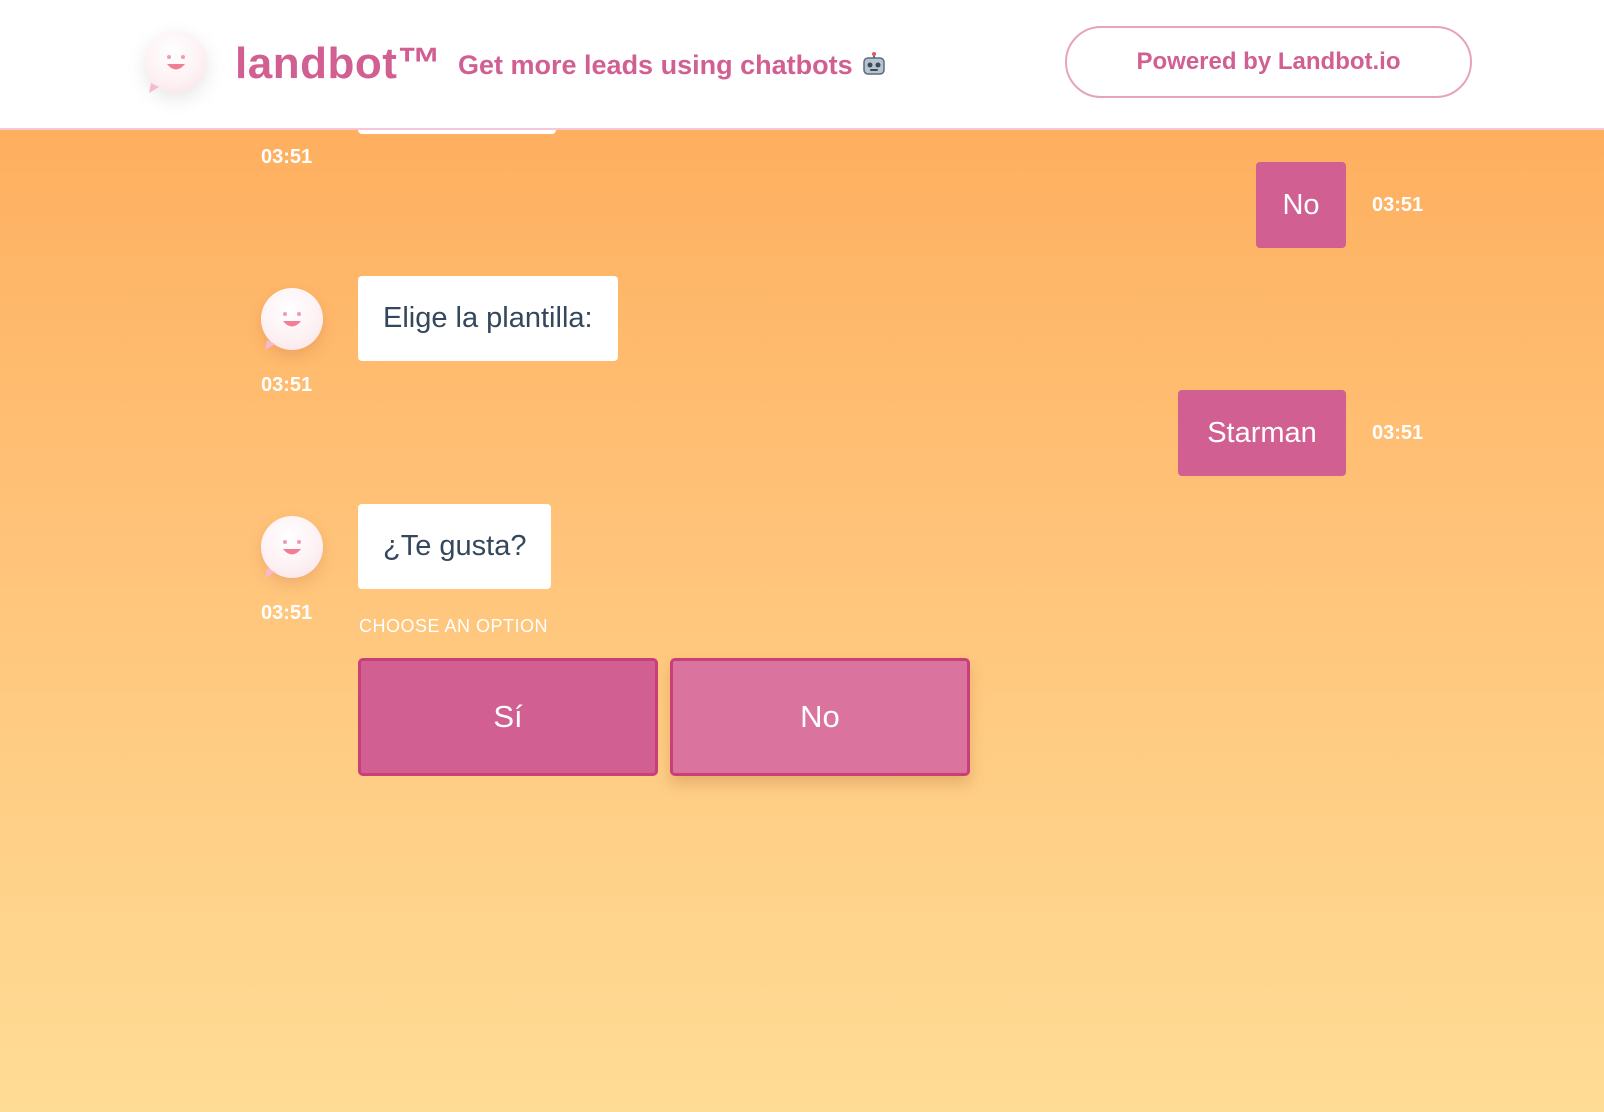  What do you see at coordinates (1301, 205) in the screenshot?
I see `user-message-bubble: No` at bounding box center [1301, 205].